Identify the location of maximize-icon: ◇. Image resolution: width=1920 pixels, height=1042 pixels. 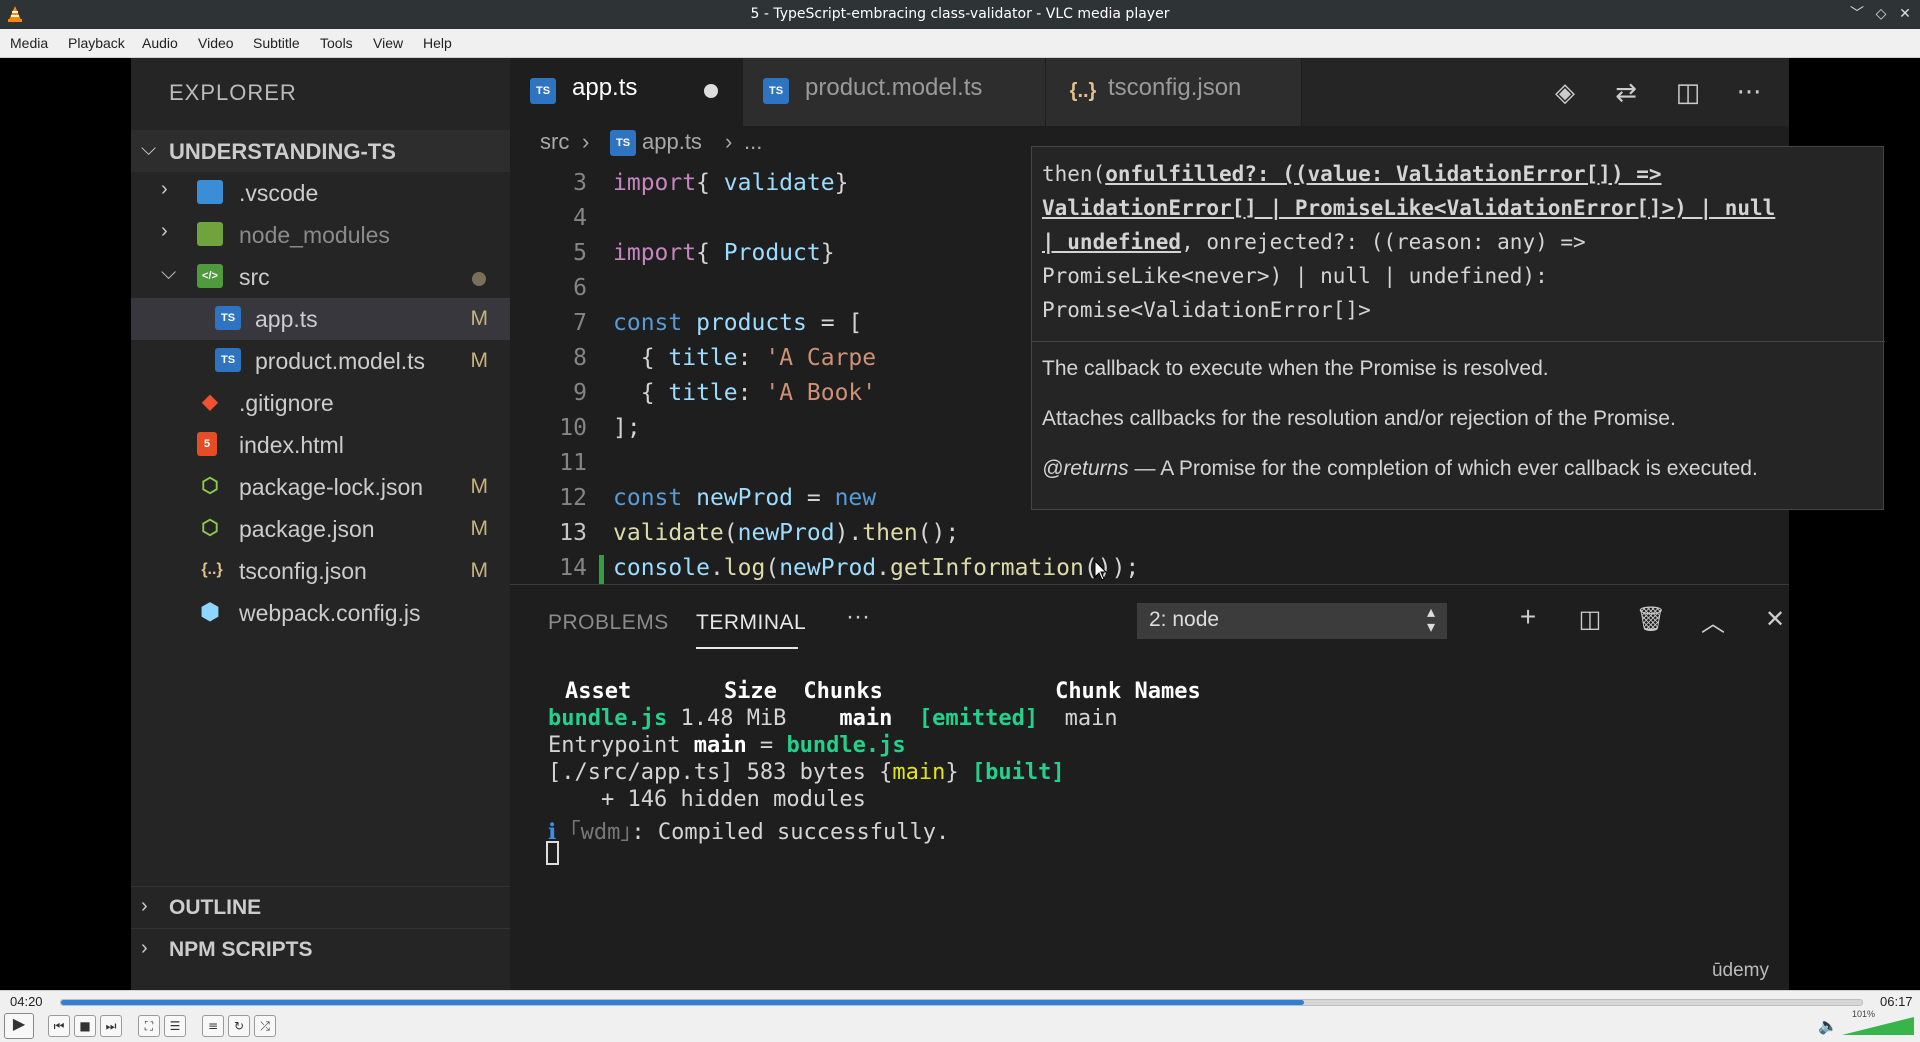
(1881, 14).